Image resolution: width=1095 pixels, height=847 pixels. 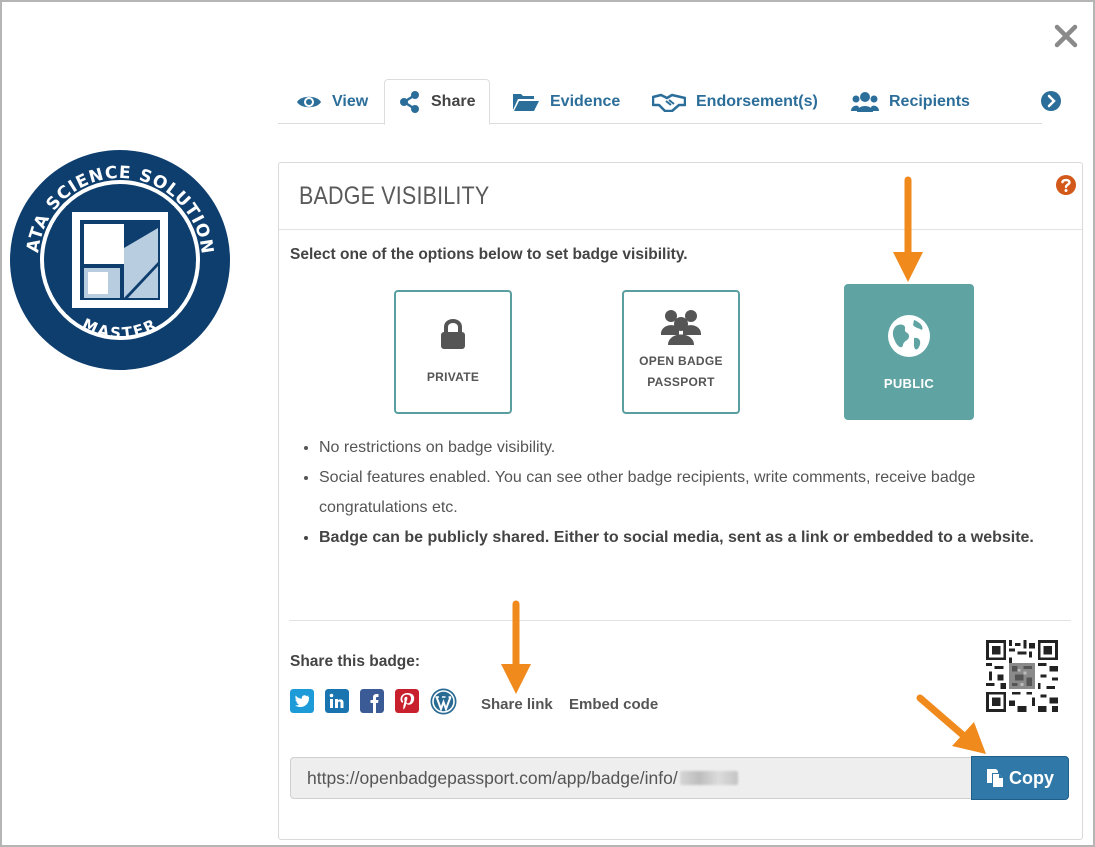 I want to click on pinterest-icon, so click(x=407, y=701).